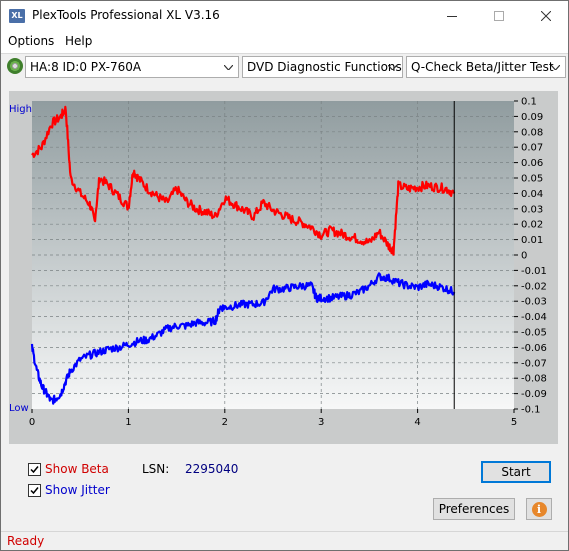 This screenshot has width=569, height=551. I want to click on drive-select: HA:8 ID:0 PX-760A, so click(132, 67).